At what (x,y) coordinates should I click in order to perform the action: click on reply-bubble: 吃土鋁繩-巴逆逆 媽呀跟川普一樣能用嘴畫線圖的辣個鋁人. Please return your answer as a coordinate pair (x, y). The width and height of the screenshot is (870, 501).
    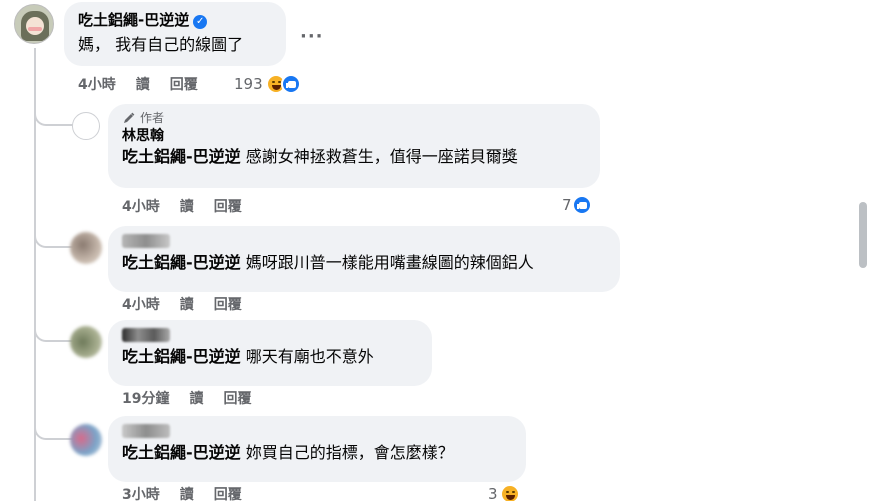
    Looking at the image, I should click on (364, 259).